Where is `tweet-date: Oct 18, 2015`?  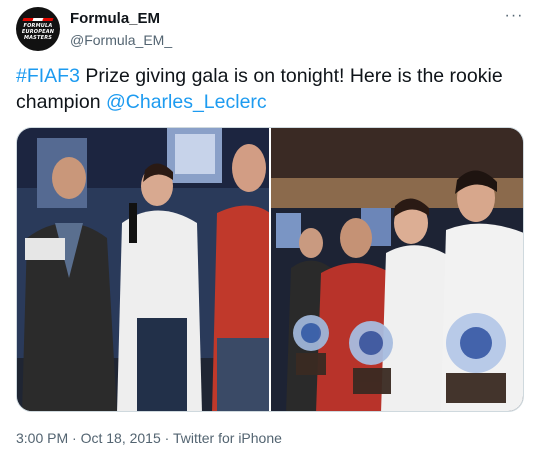
tweet-date: Oct 18, 2015 is located at coordinates (121, 438).